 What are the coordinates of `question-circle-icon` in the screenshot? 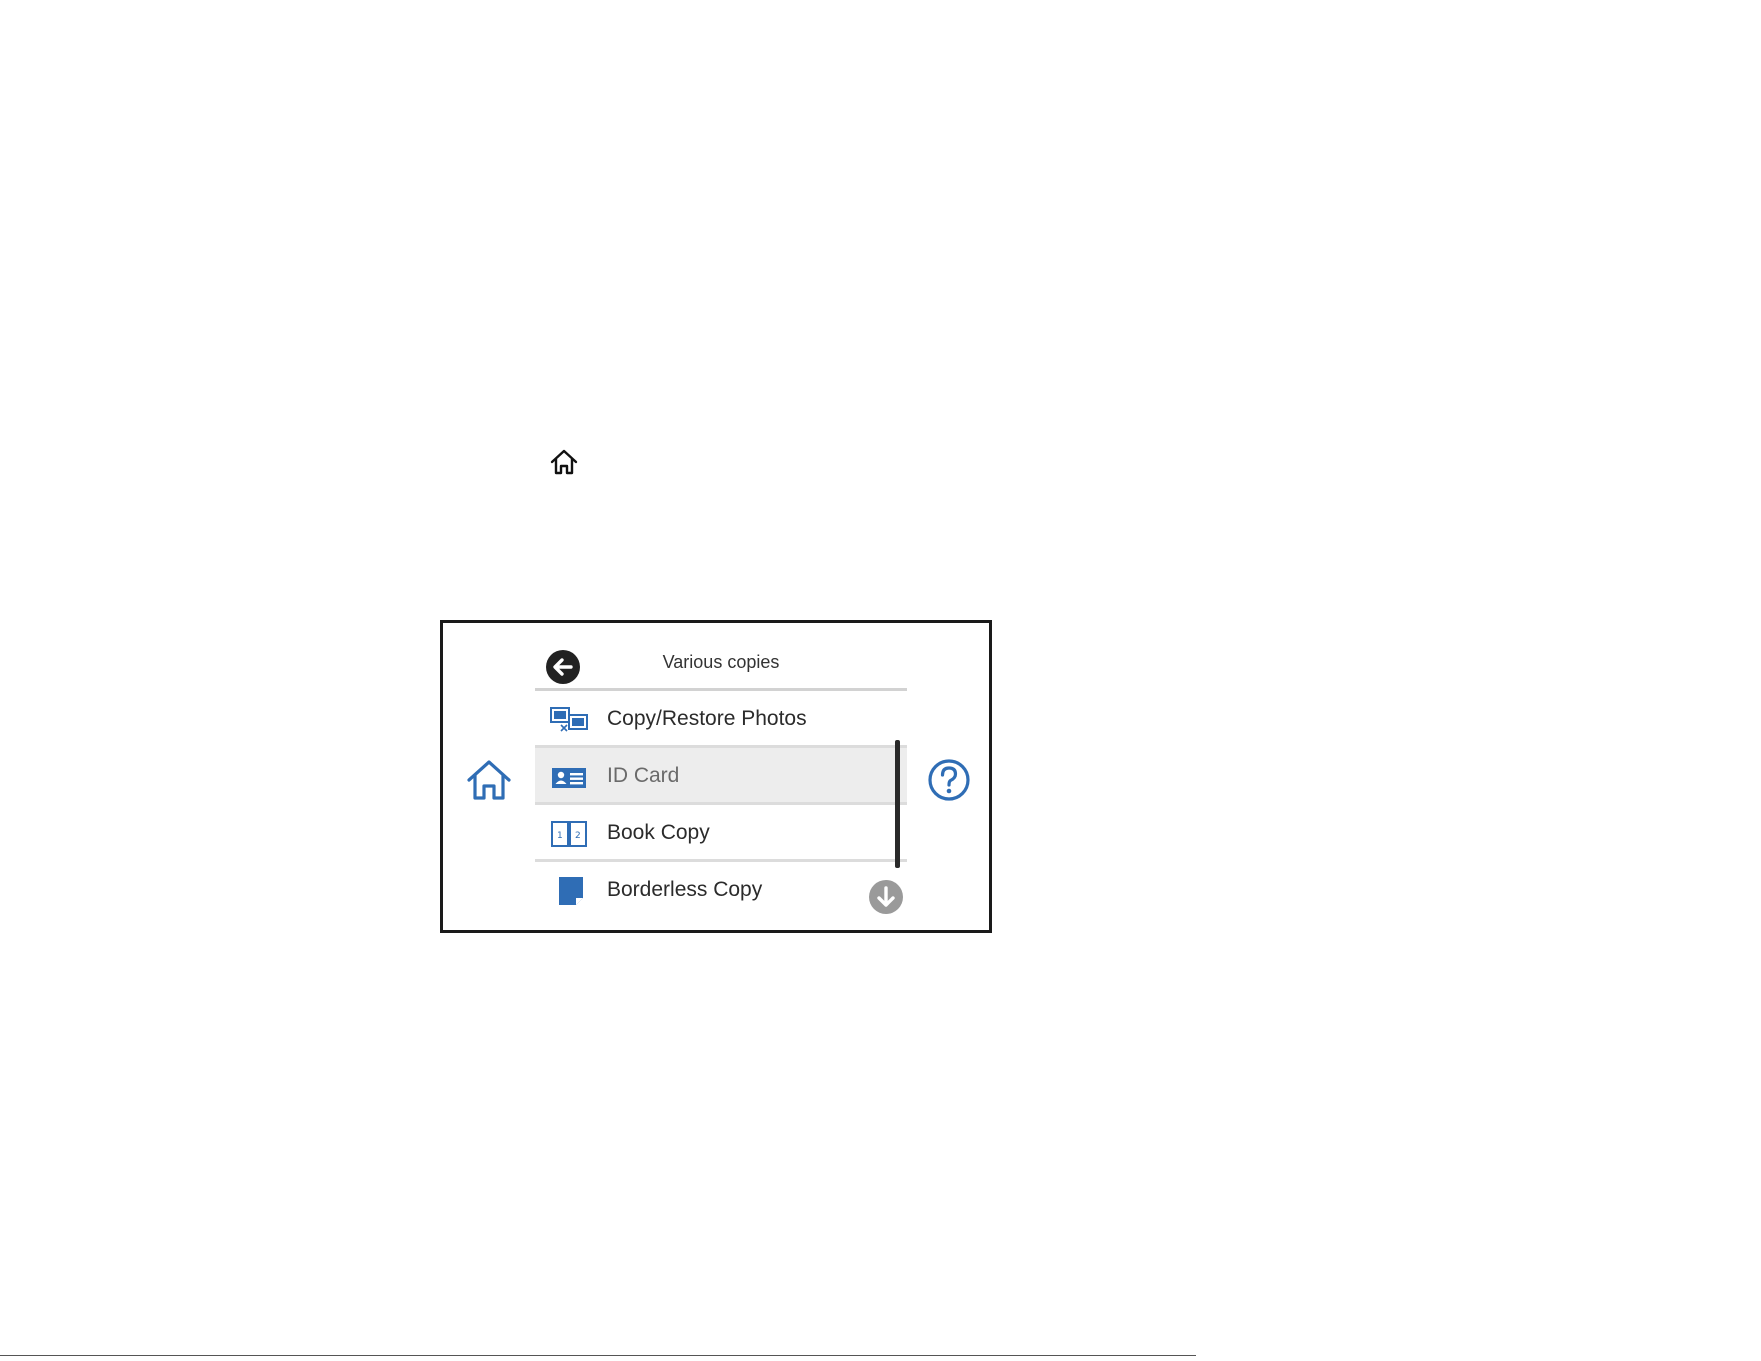 It's located at (949, 780).